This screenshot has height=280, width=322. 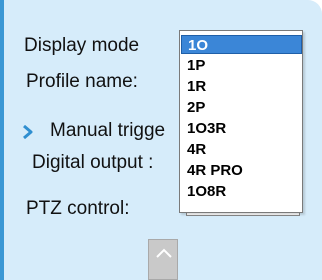 I want to click on display-mode-label: Display mode, so click(x=82, y=45).